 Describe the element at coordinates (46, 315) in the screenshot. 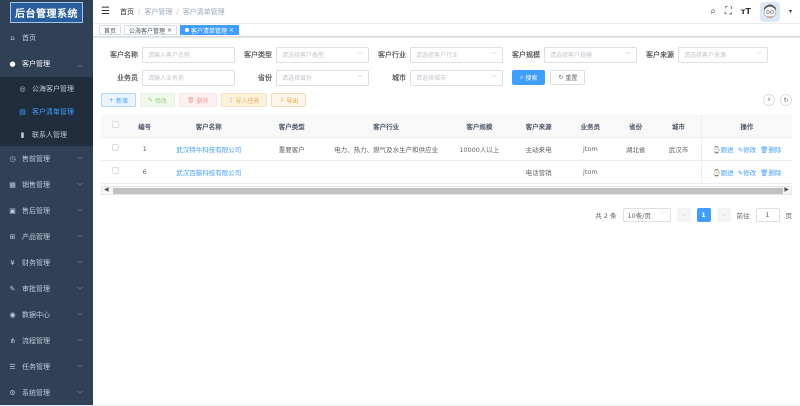

I see `sidebar-item-data: ◉ 数据中心 ﹀` at that location.